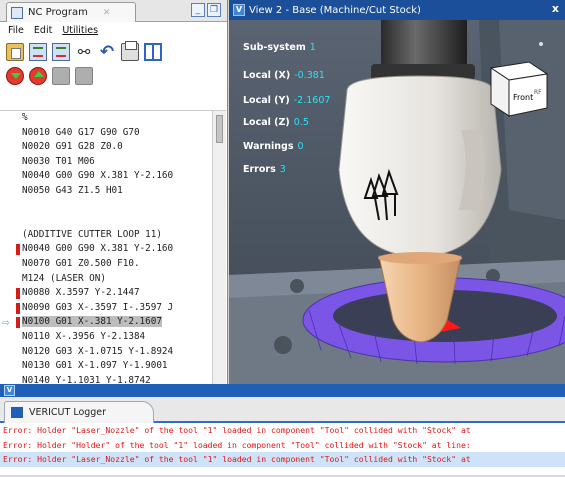  I want to click on menu-bar: File Edit Utilities, so click(113, 31).